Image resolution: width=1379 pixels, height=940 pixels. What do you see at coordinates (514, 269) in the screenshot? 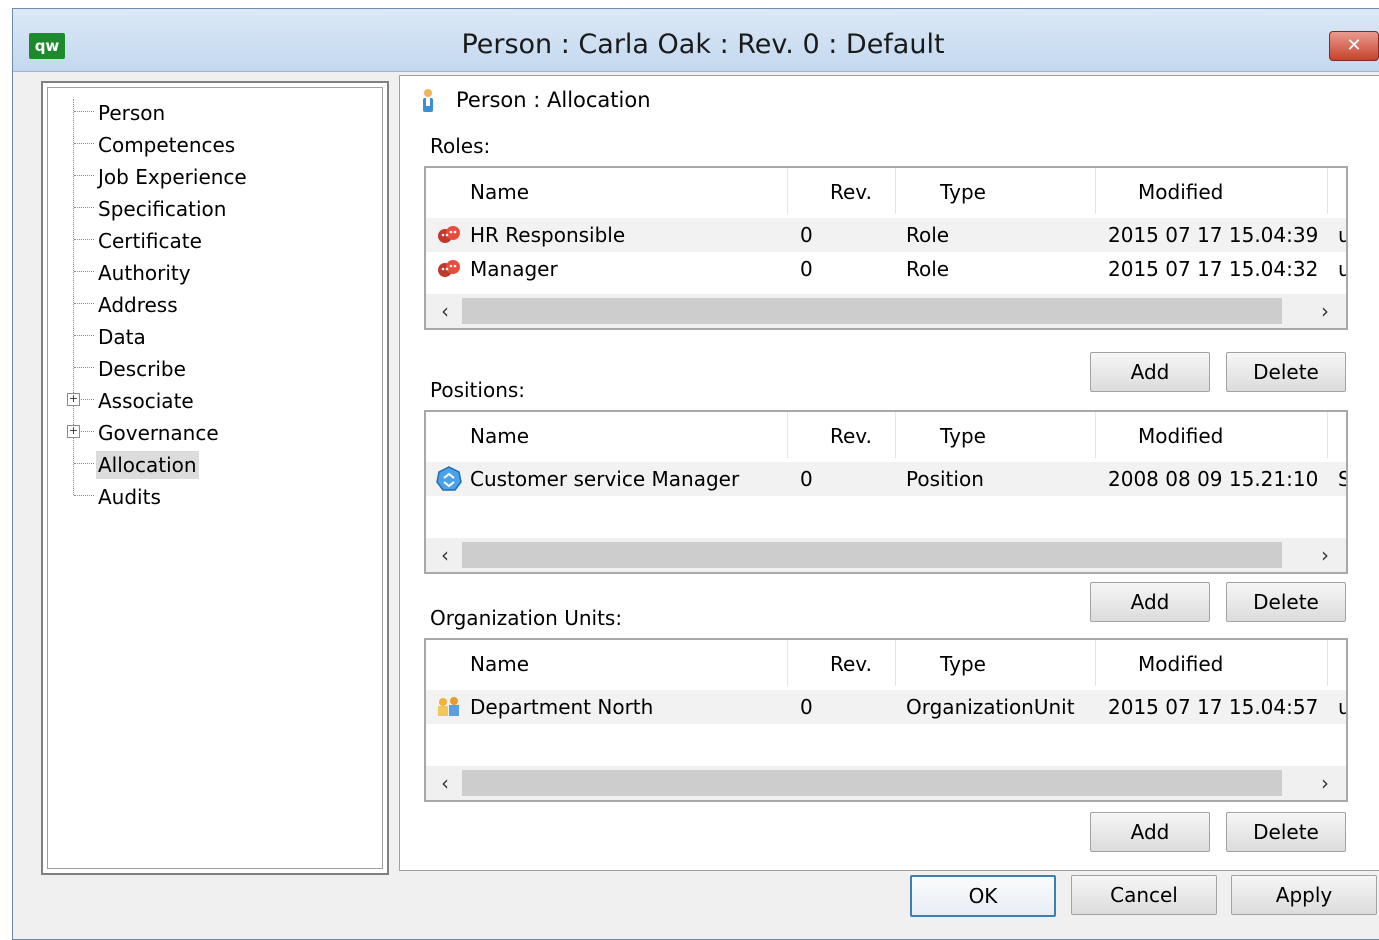
I see `roles-cell-name: Manager` at bounding box center [514, 269].